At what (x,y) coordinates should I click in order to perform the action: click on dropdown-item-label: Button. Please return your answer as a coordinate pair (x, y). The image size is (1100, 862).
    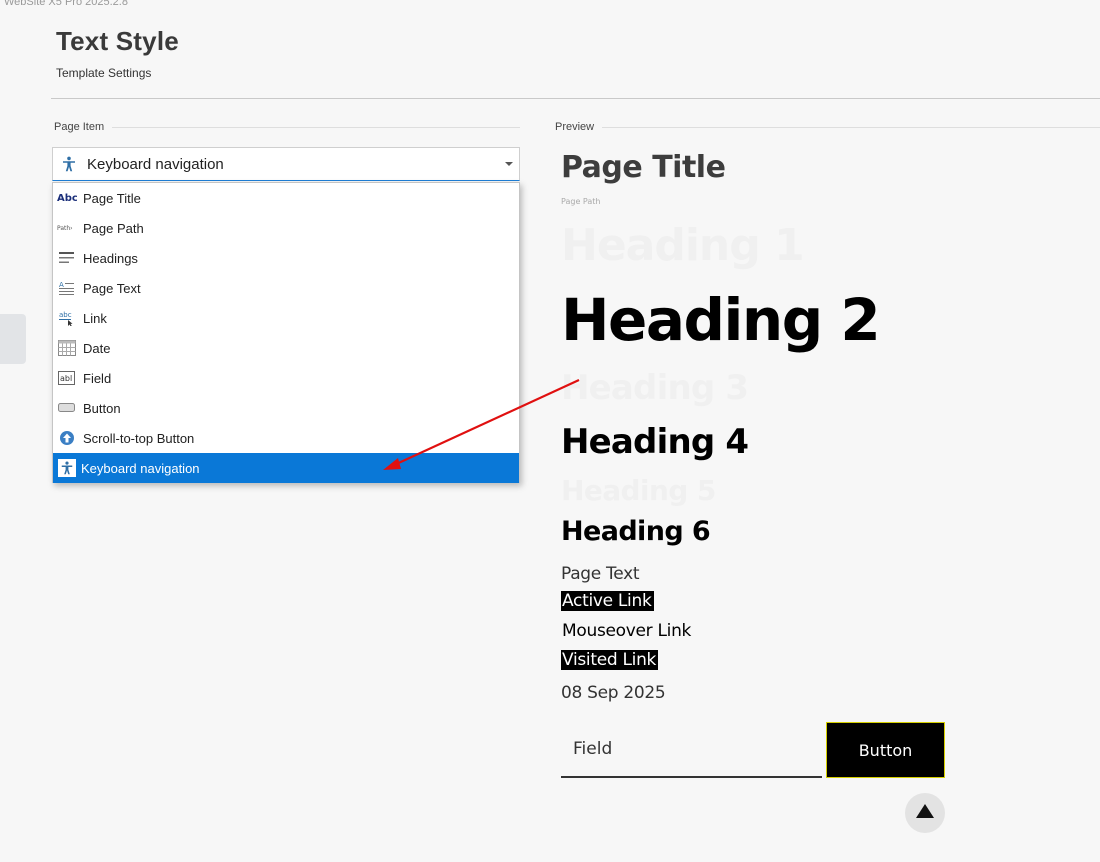
    Looking at the image, I should click on (102, 408).